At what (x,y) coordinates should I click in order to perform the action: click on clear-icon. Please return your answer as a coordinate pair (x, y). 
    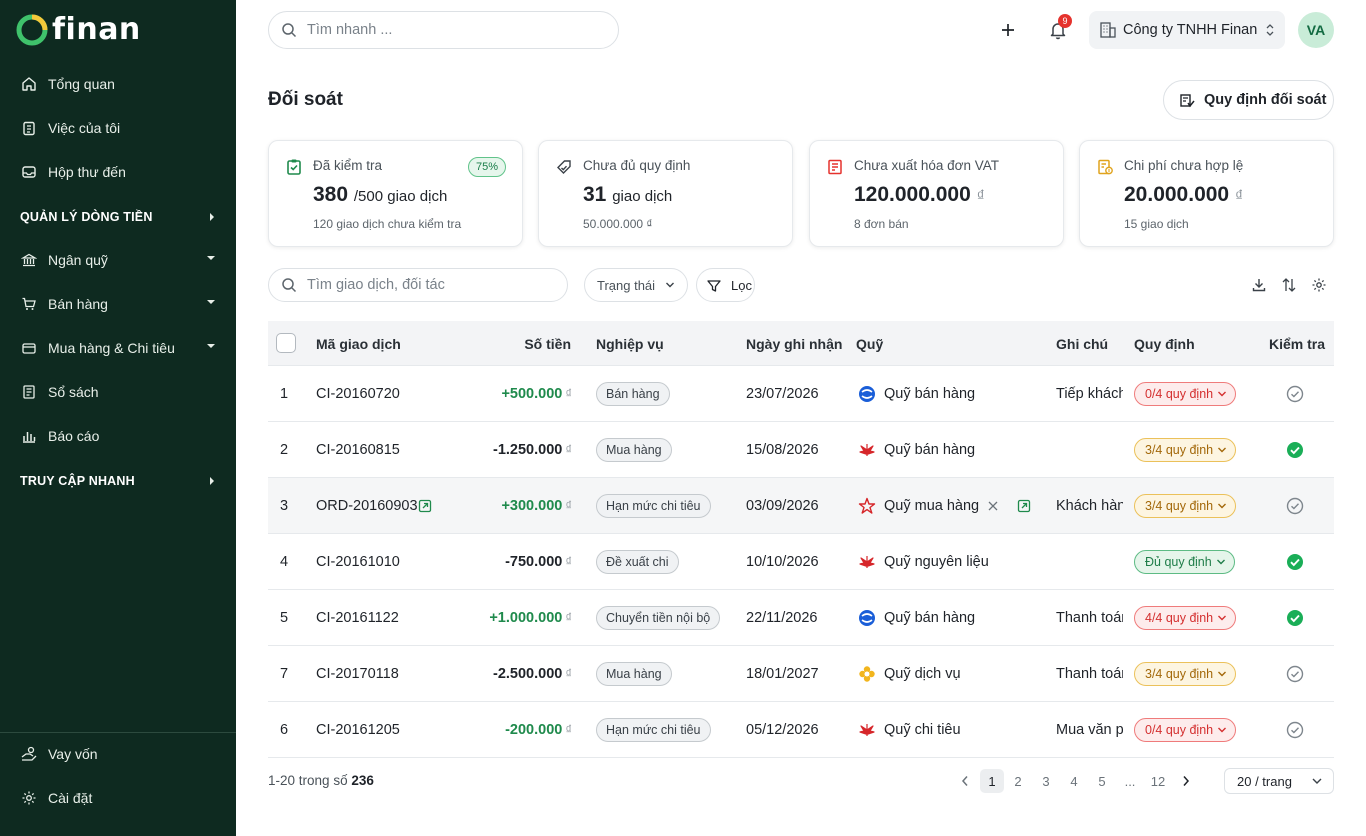
    Looking at the image, I should click on (993, 506).